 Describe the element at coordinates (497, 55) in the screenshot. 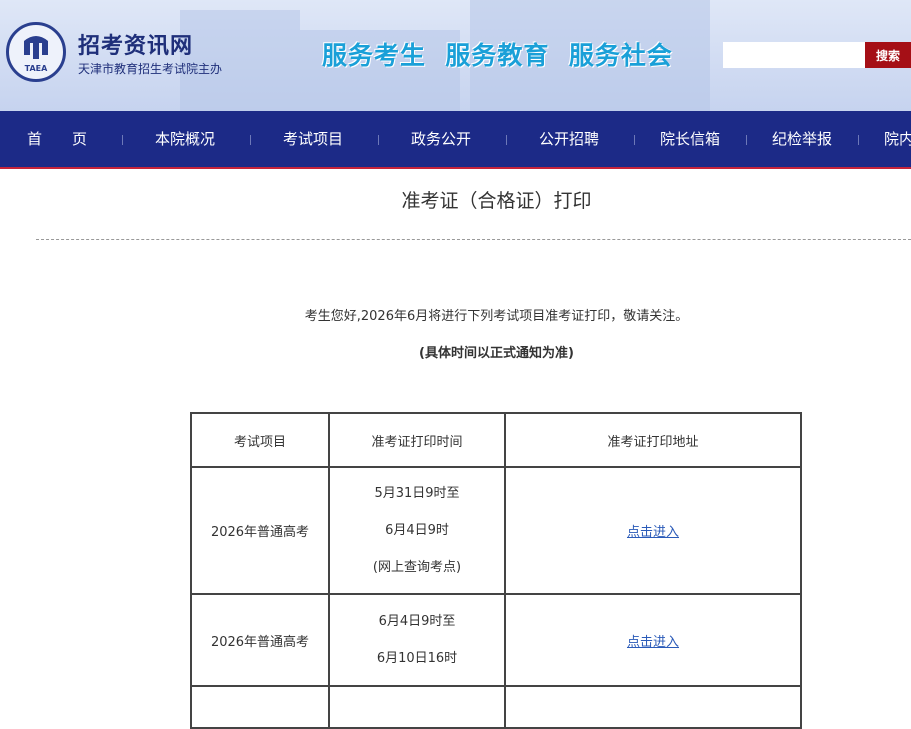

I see `slogan: 服务考生 服务教育 服务社会` at that location.